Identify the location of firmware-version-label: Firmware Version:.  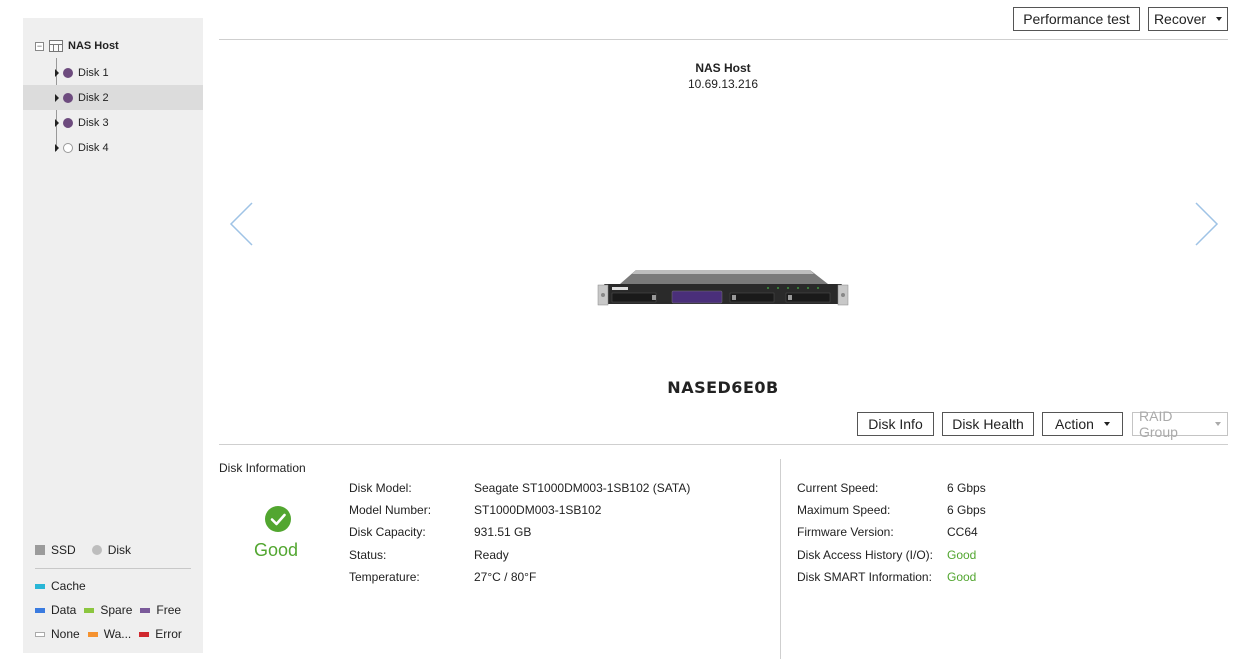
(845, 532).